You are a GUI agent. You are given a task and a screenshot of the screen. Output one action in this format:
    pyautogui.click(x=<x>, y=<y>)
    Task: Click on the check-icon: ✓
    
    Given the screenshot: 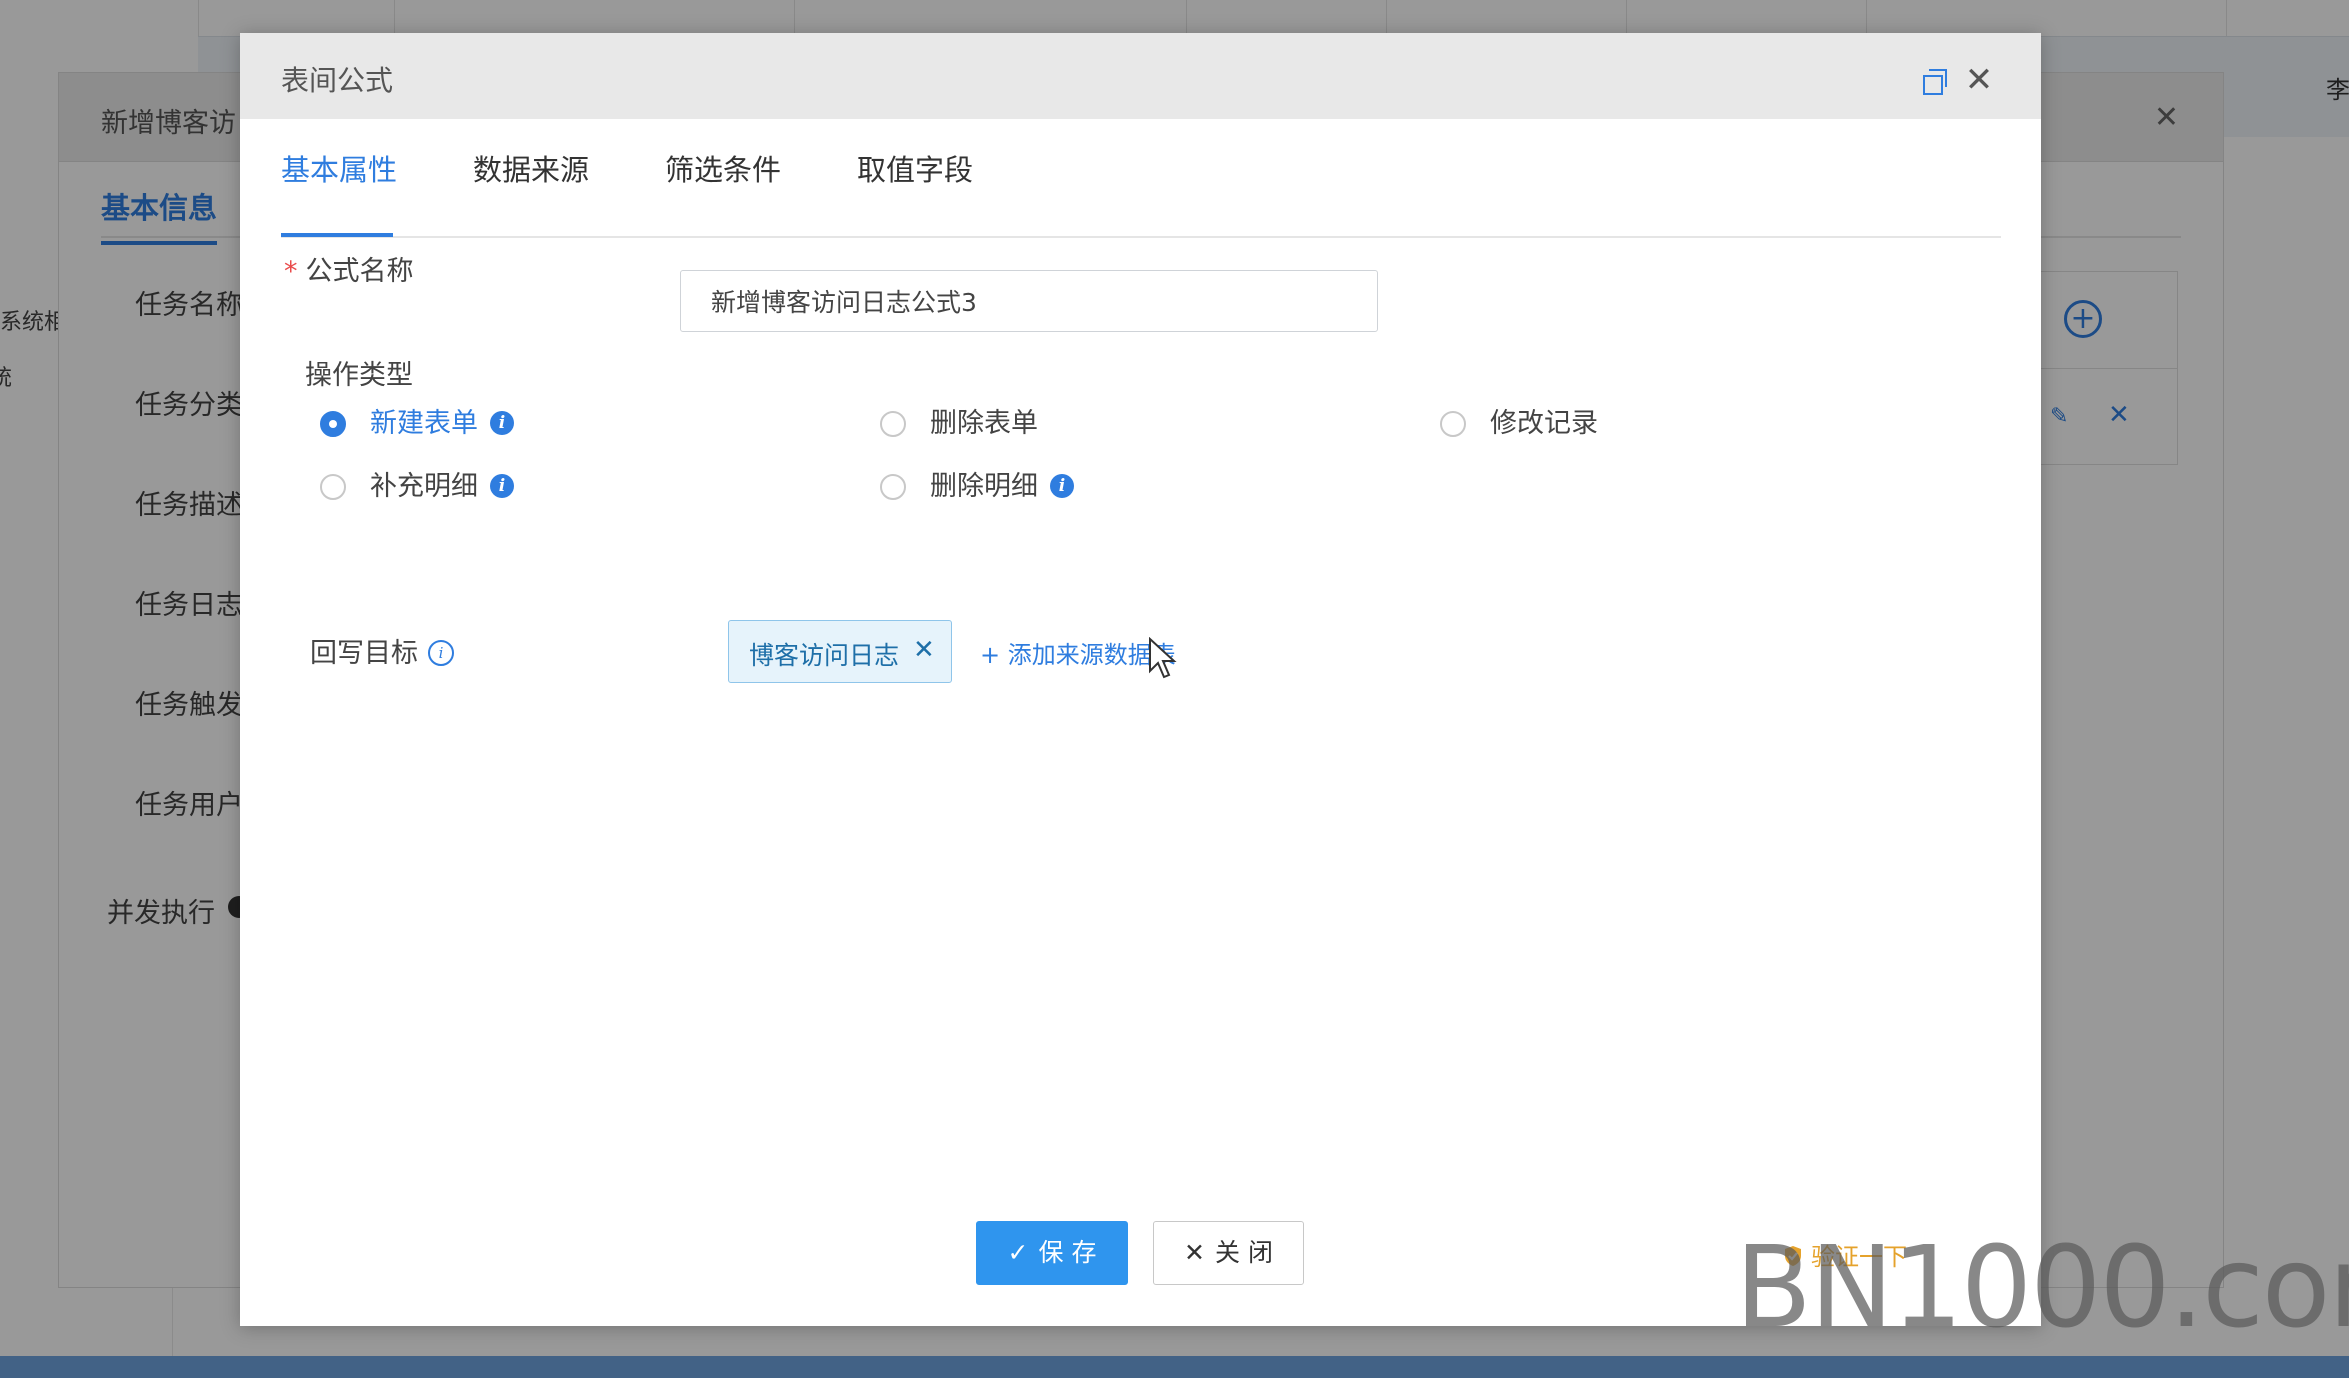 What is the action you would take?
    pyautogui.click(x=1018, y=1252)
    